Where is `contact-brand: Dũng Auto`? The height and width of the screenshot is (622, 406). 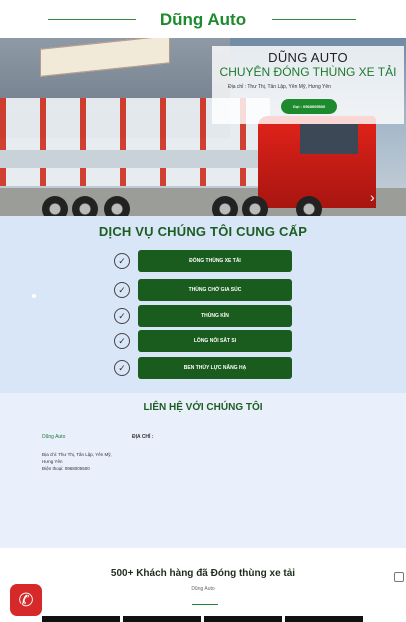 contact-brand: Dũng Auto is located at coordinates (54, 437).